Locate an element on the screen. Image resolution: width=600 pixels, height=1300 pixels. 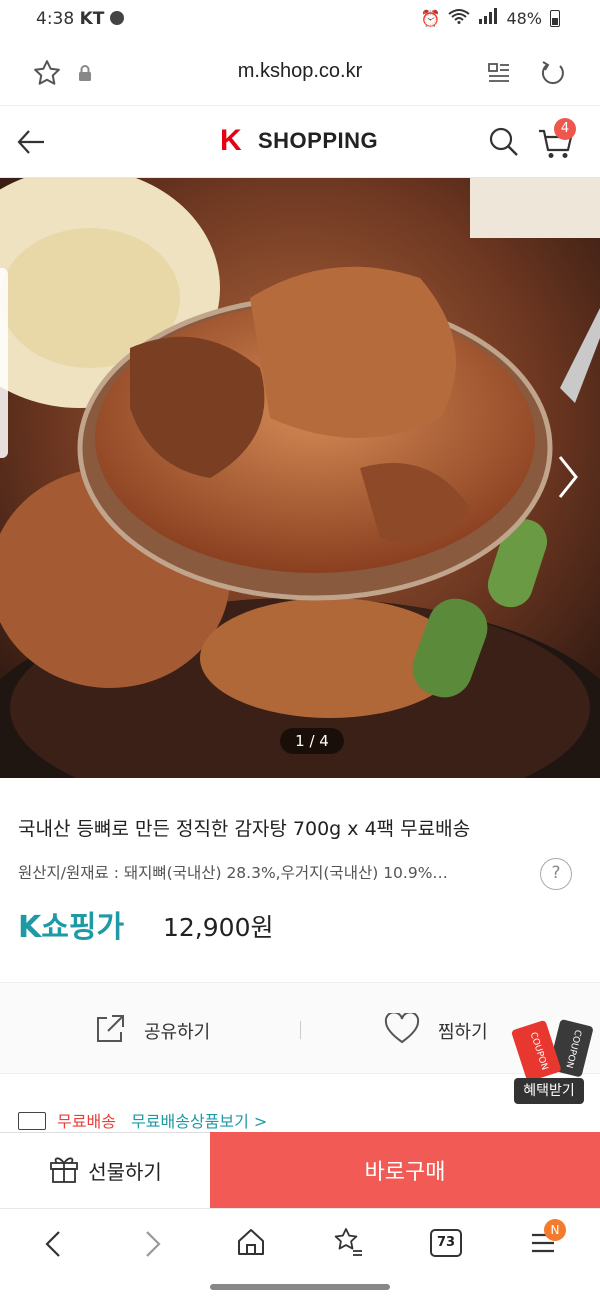
gallery-next-icon is located at coordinates (568, 479).